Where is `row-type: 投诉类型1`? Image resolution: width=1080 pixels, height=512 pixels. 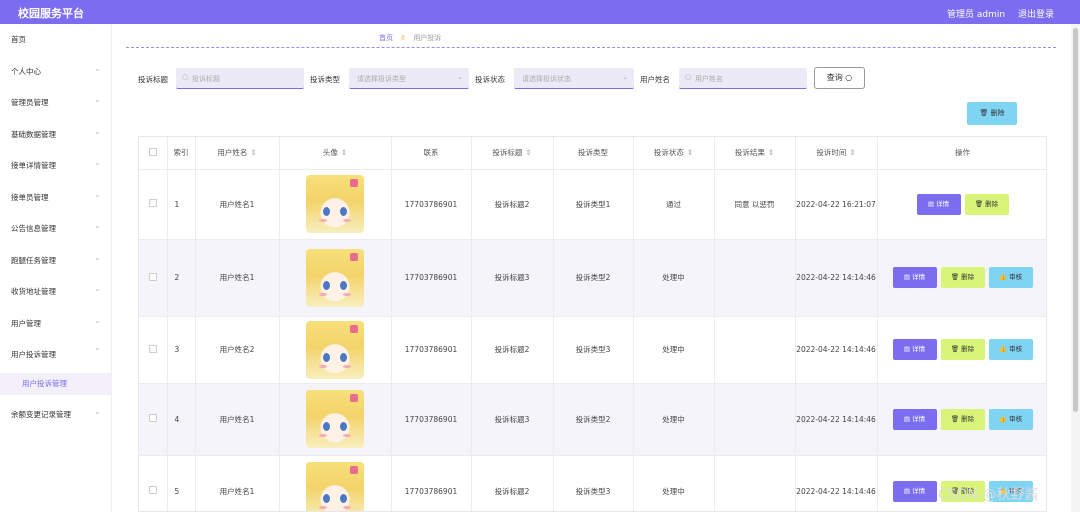
row-type: 投诉类型1 is located at coordinates (593, 204).